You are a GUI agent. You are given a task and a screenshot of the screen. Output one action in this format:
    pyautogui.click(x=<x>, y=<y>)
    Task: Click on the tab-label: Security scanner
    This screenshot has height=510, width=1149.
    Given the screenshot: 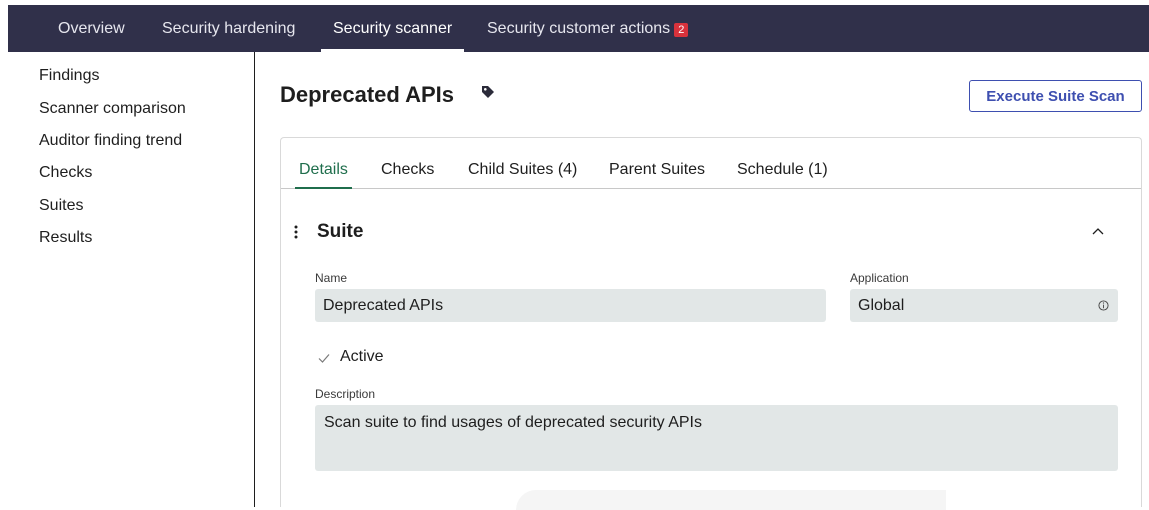 What is the action you would take?
    pyautogui.click(x=393, y=28)
    